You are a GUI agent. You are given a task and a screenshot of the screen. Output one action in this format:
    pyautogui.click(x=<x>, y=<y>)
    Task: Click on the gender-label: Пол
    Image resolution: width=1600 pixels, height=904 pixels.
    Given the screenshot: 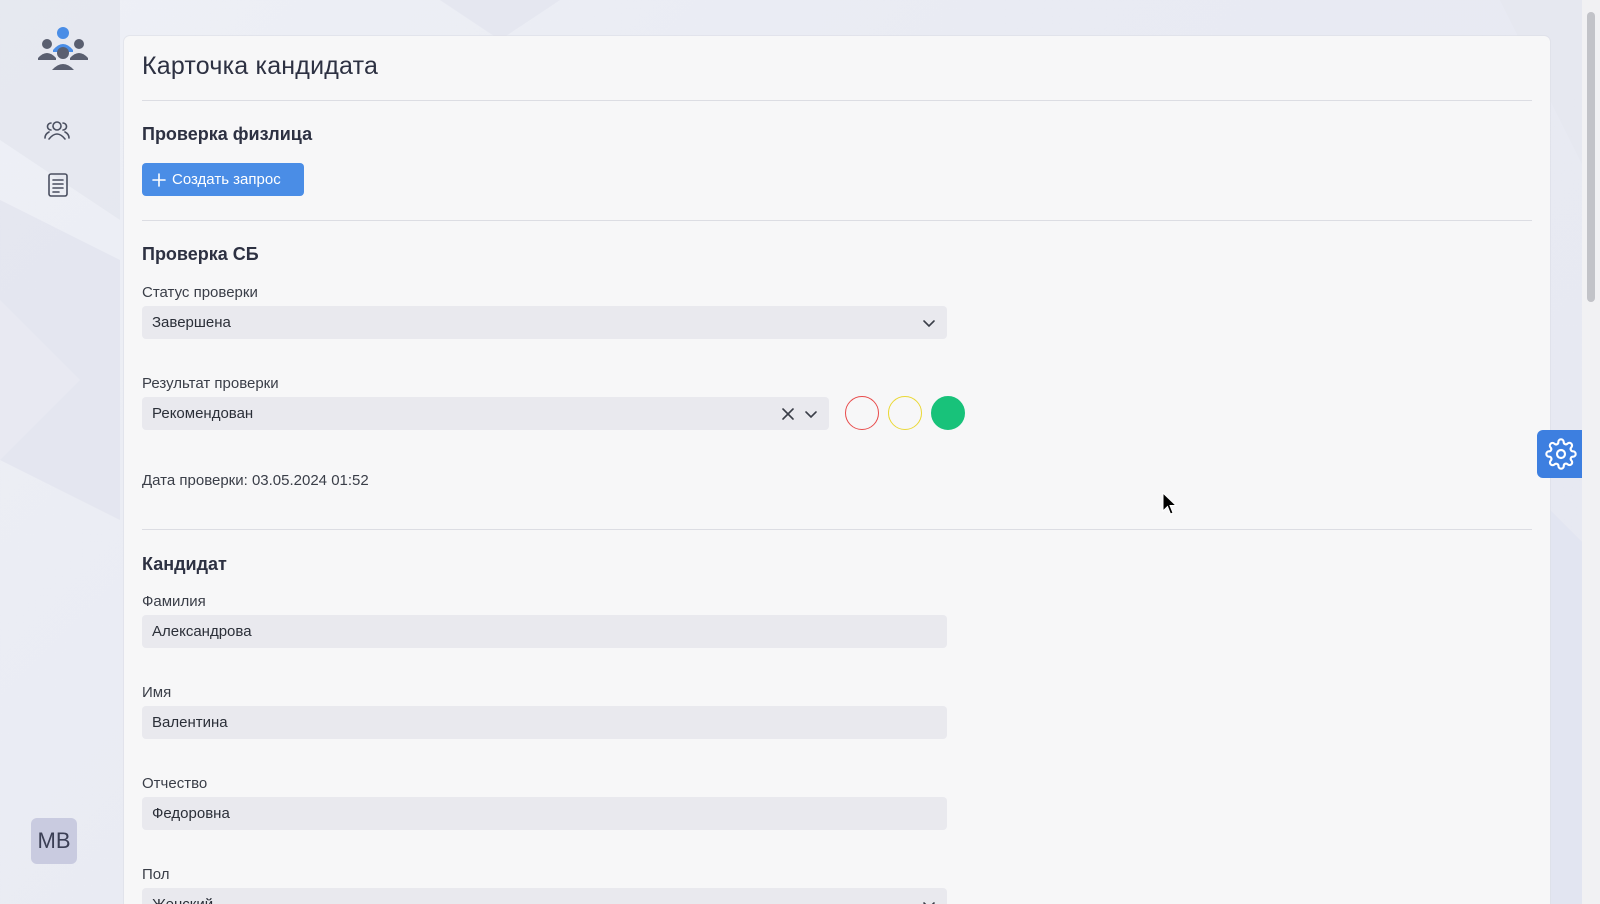 What is the action you would take?
    pyautogui.click(x=156, y=874)
    